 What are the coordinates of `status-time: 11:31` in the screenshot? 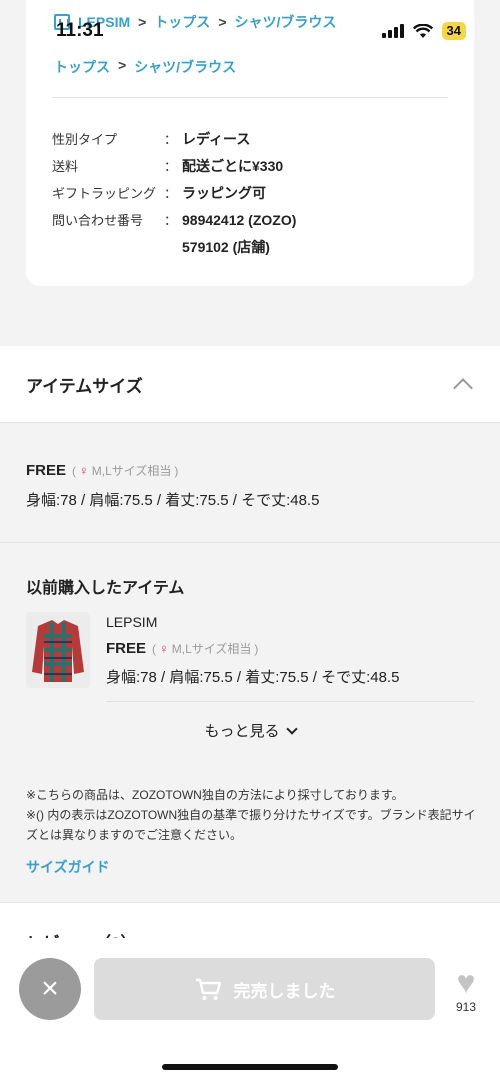 It's located at (80, 30).